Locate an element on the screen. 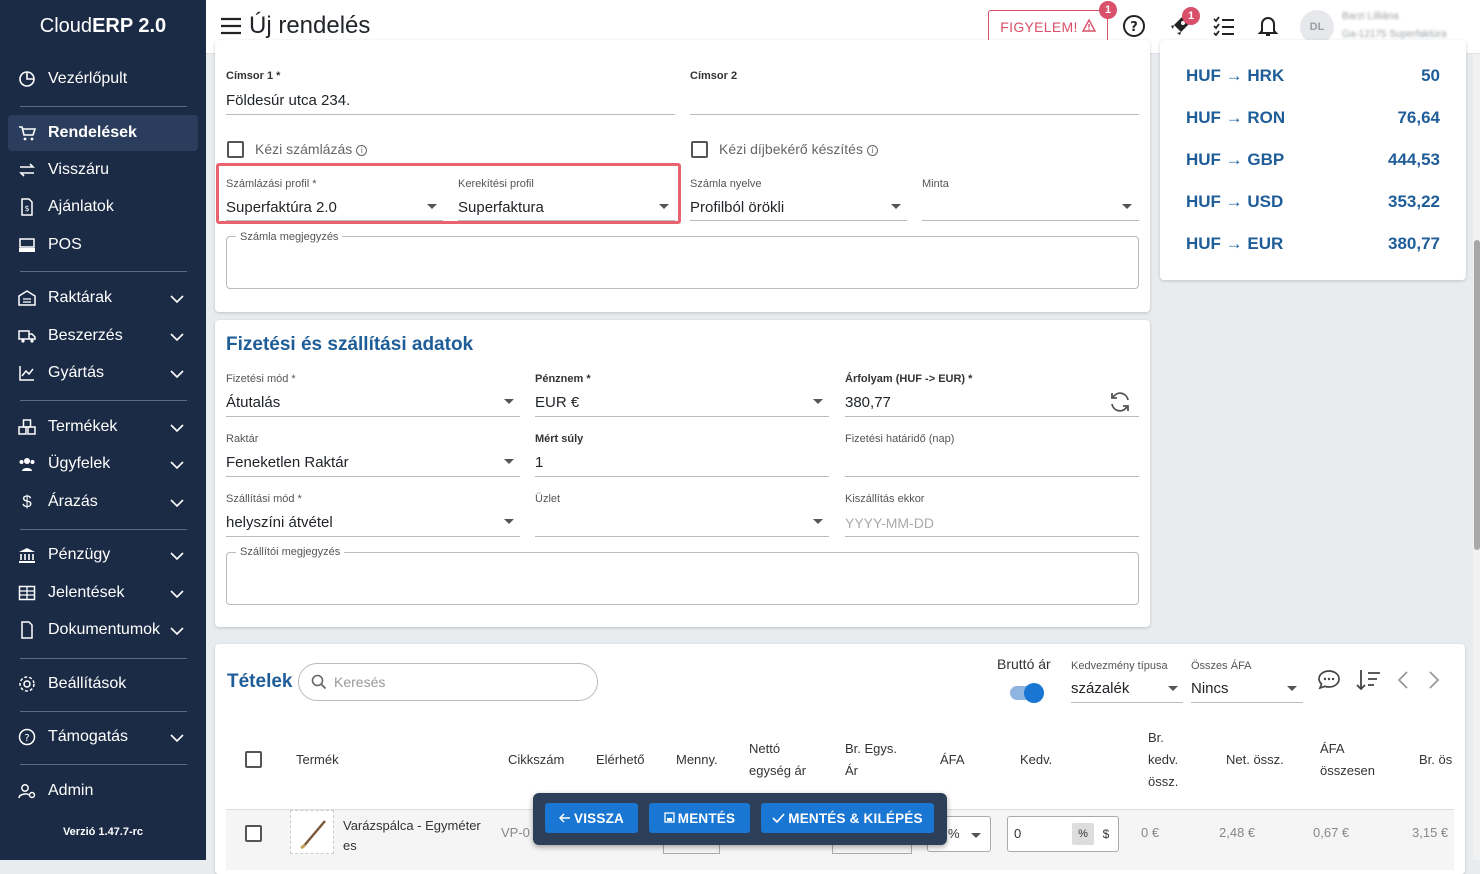 The image size is (1480, 874). delivery-date-underline is located at coordinates (992, 536).